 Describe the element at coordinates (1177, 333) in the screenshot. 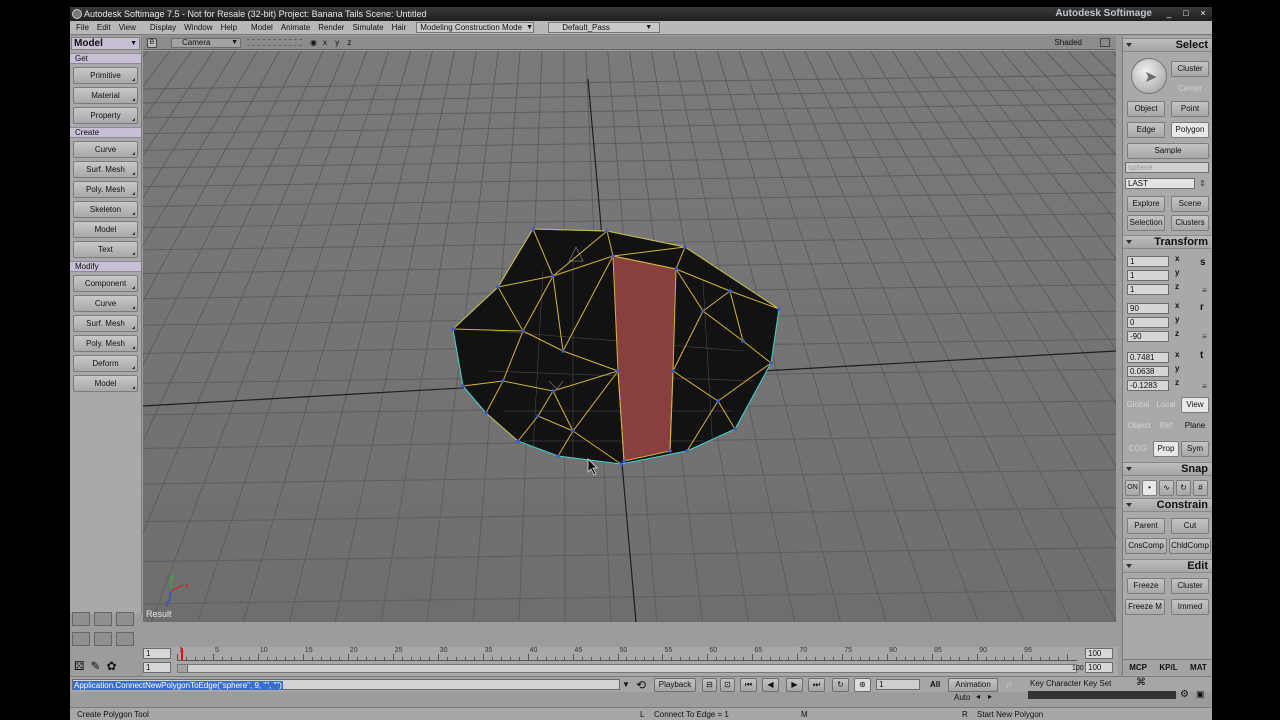

I see `rotate-z-axis: z` at that location.